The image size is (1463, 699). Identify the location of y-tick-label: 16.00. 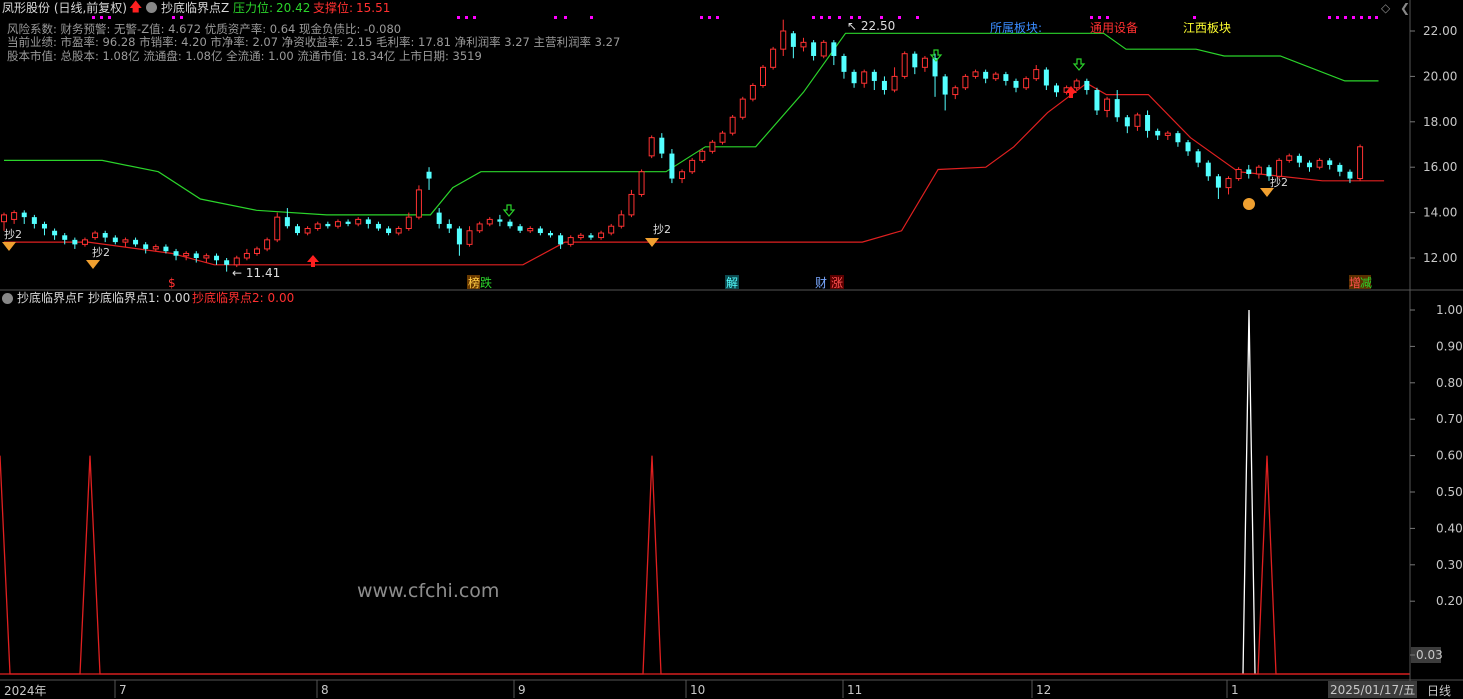
(1440, 167).